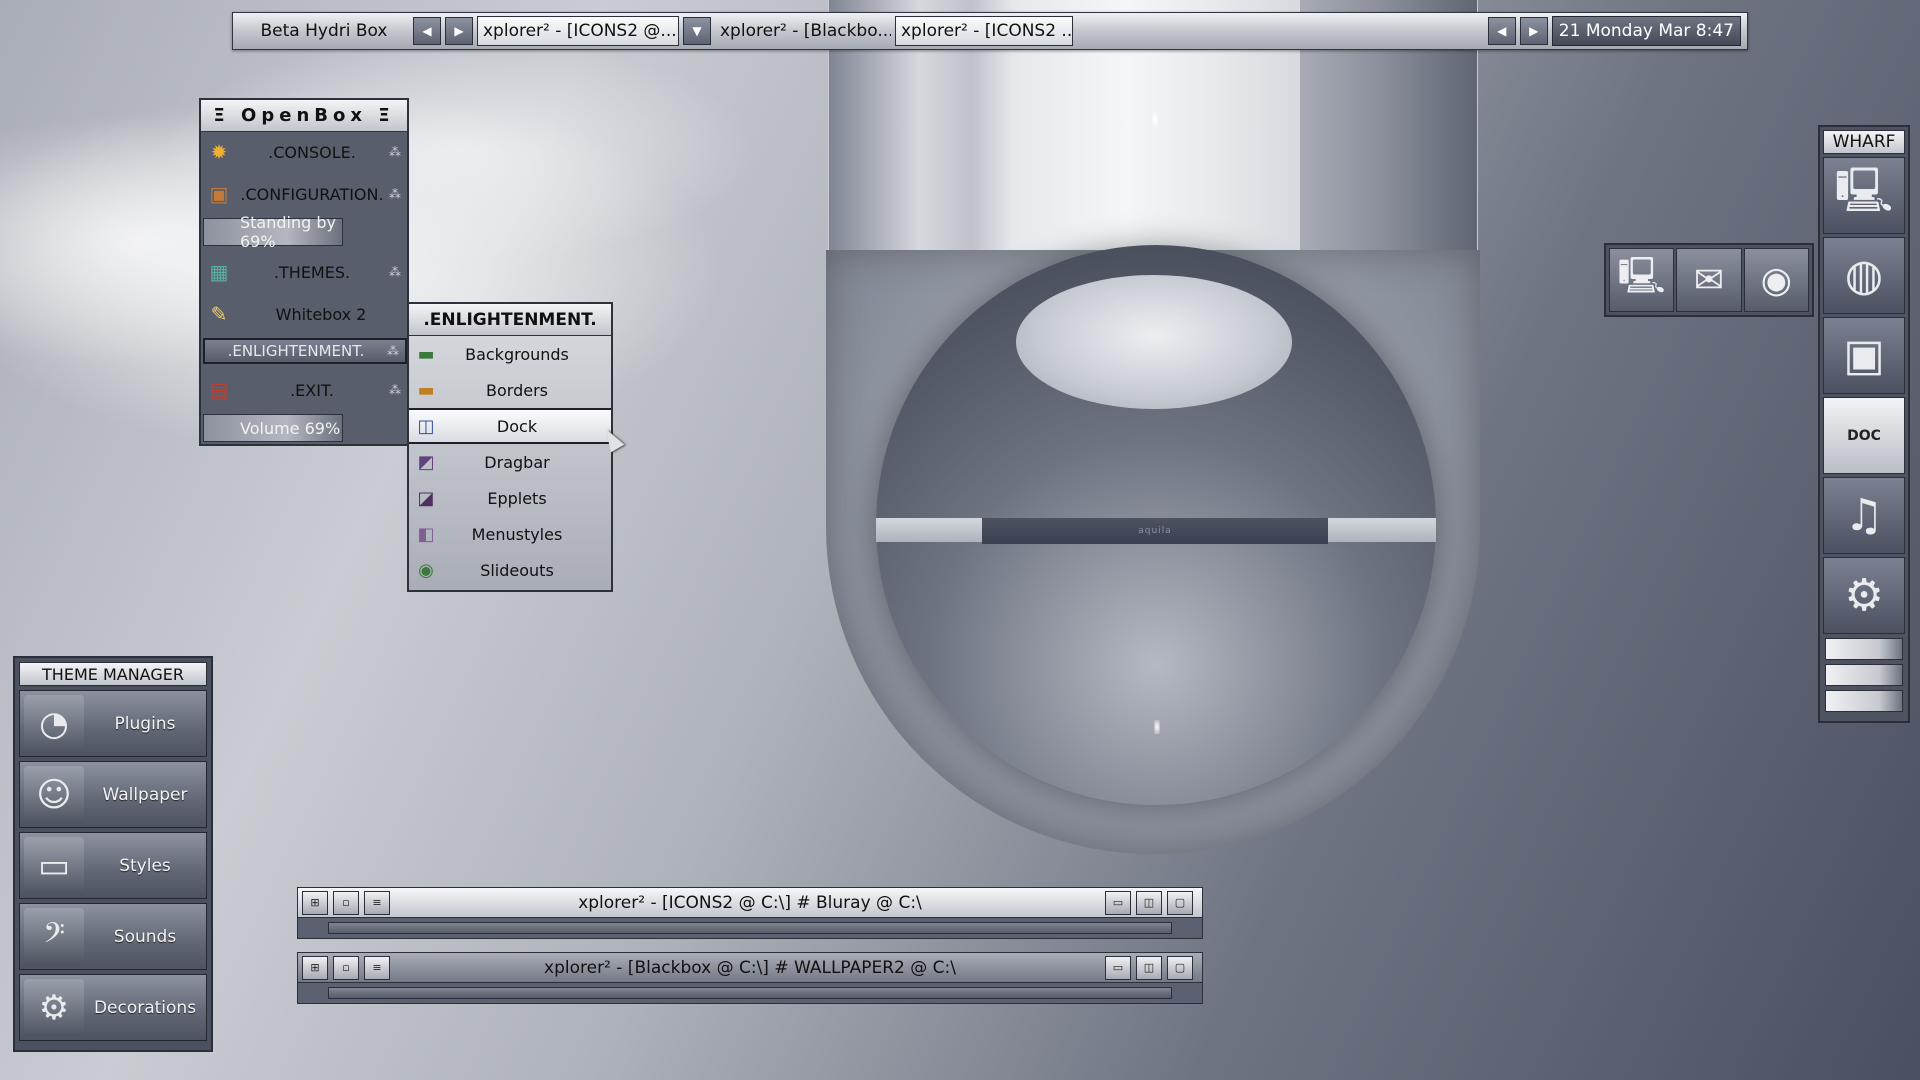 This screenshot has height=1080, width=1920. Describe the element at coordinates (517, 426) in the screenshot. I see `submenu-item-label: Dock` at that location.